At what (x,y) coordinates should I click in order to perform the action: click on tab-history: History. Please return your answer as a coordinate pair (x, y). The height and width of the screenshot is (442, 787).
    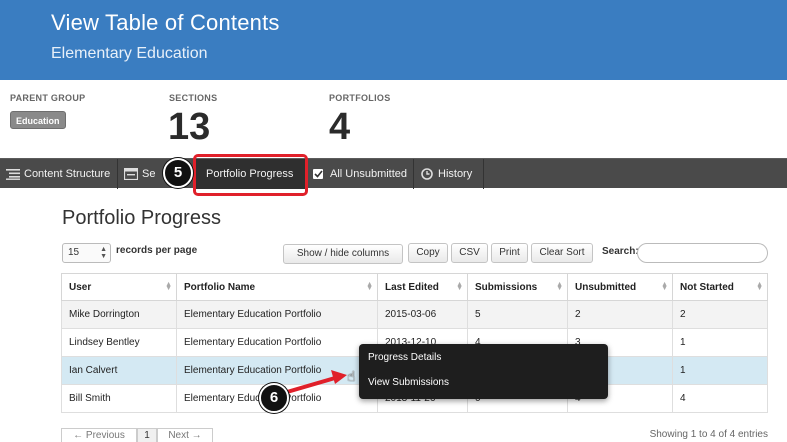
    Looking at the image, I should click on (449, 174).